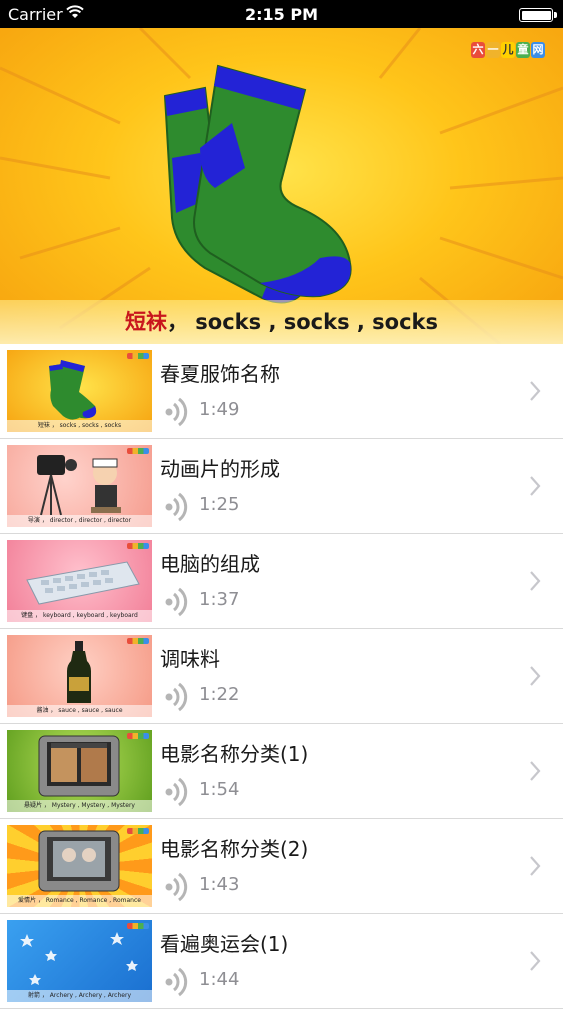  I want to click on hero-caption-cn: 短袜, so click(145, 322).